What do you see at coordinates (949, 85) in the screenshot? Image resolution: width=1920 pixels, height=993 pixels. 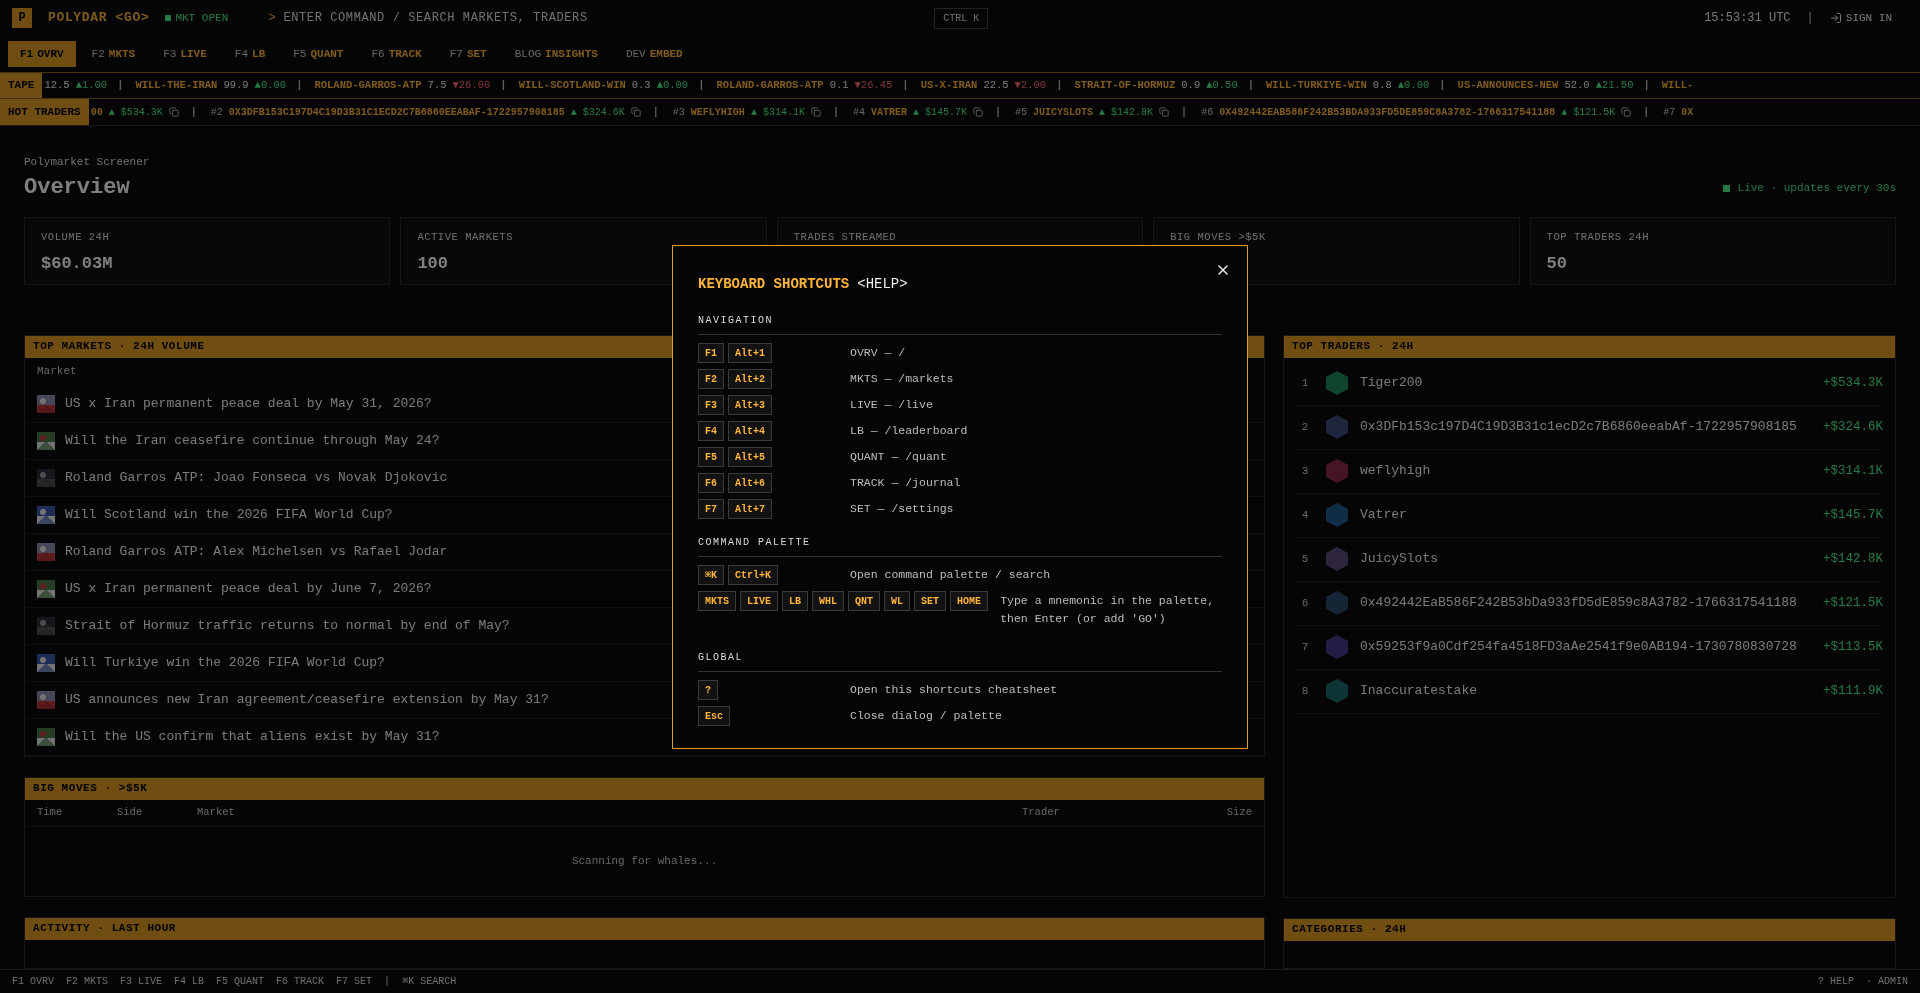 I see `ticker-symbol: US-X-IRAN` at bounding box center [949, 85].